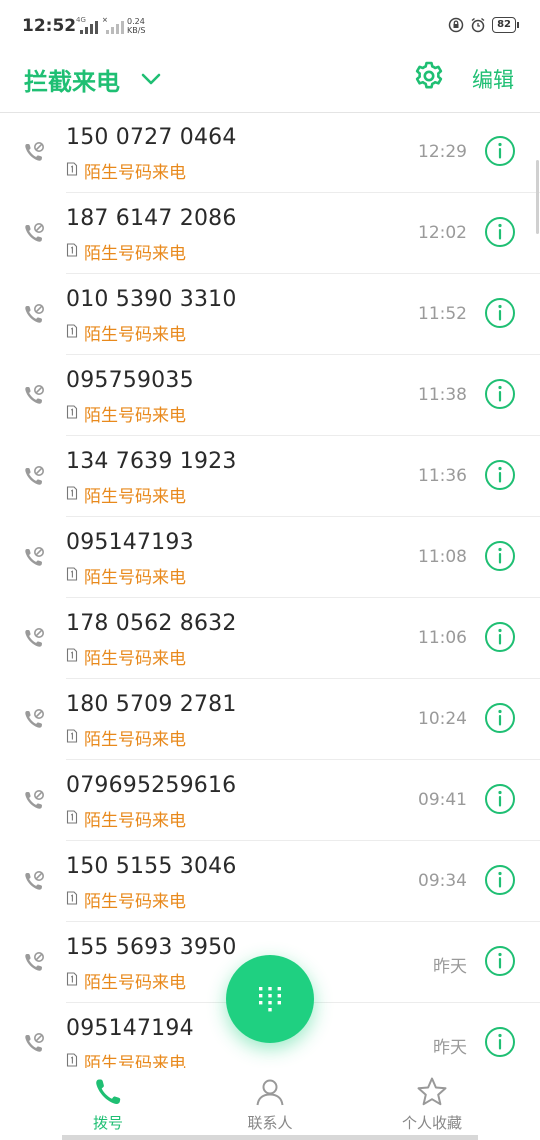 Image resolution: width=540 pixels, height=1140 pixels. What do you see at coordinates (442, 233) in the screenshot?
I see `call-time: 12:02` at bounding box center [442, 233].